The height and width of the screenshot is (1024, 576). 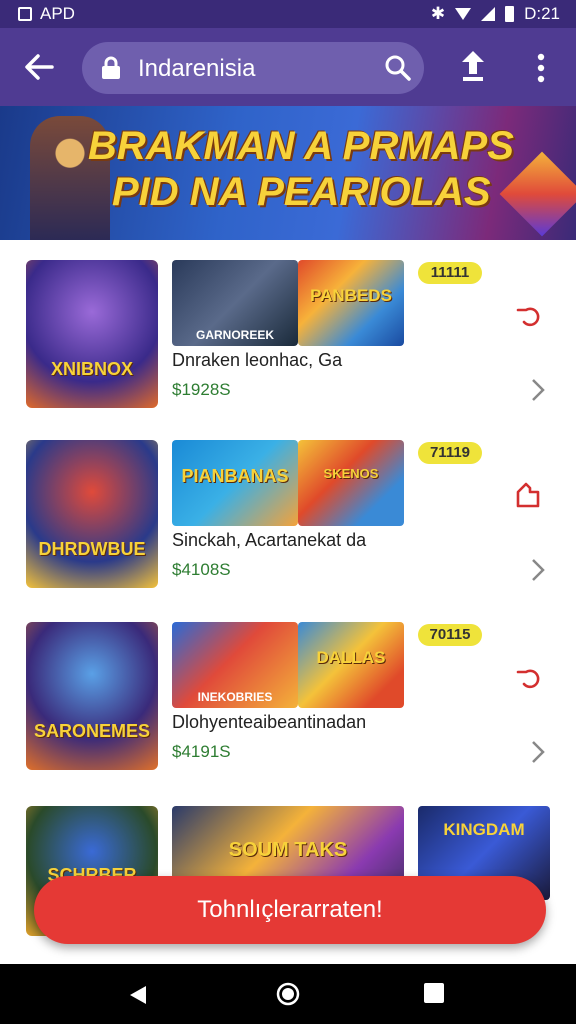 What do you see at coordinates (138, 995) in the screenshot?
I see `nav-back-icon` at bounding box center [138, 995].